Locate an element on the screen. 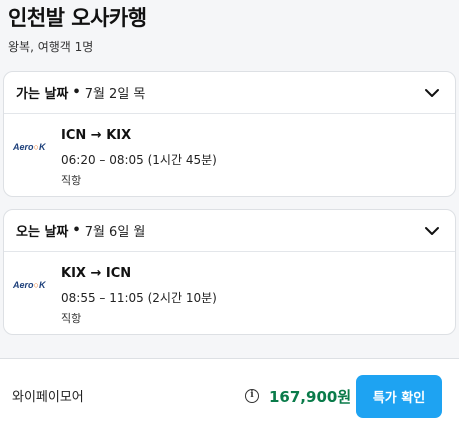  trip-summary: 왕복, 여행객 1명 is located at coordinates (51, 47).